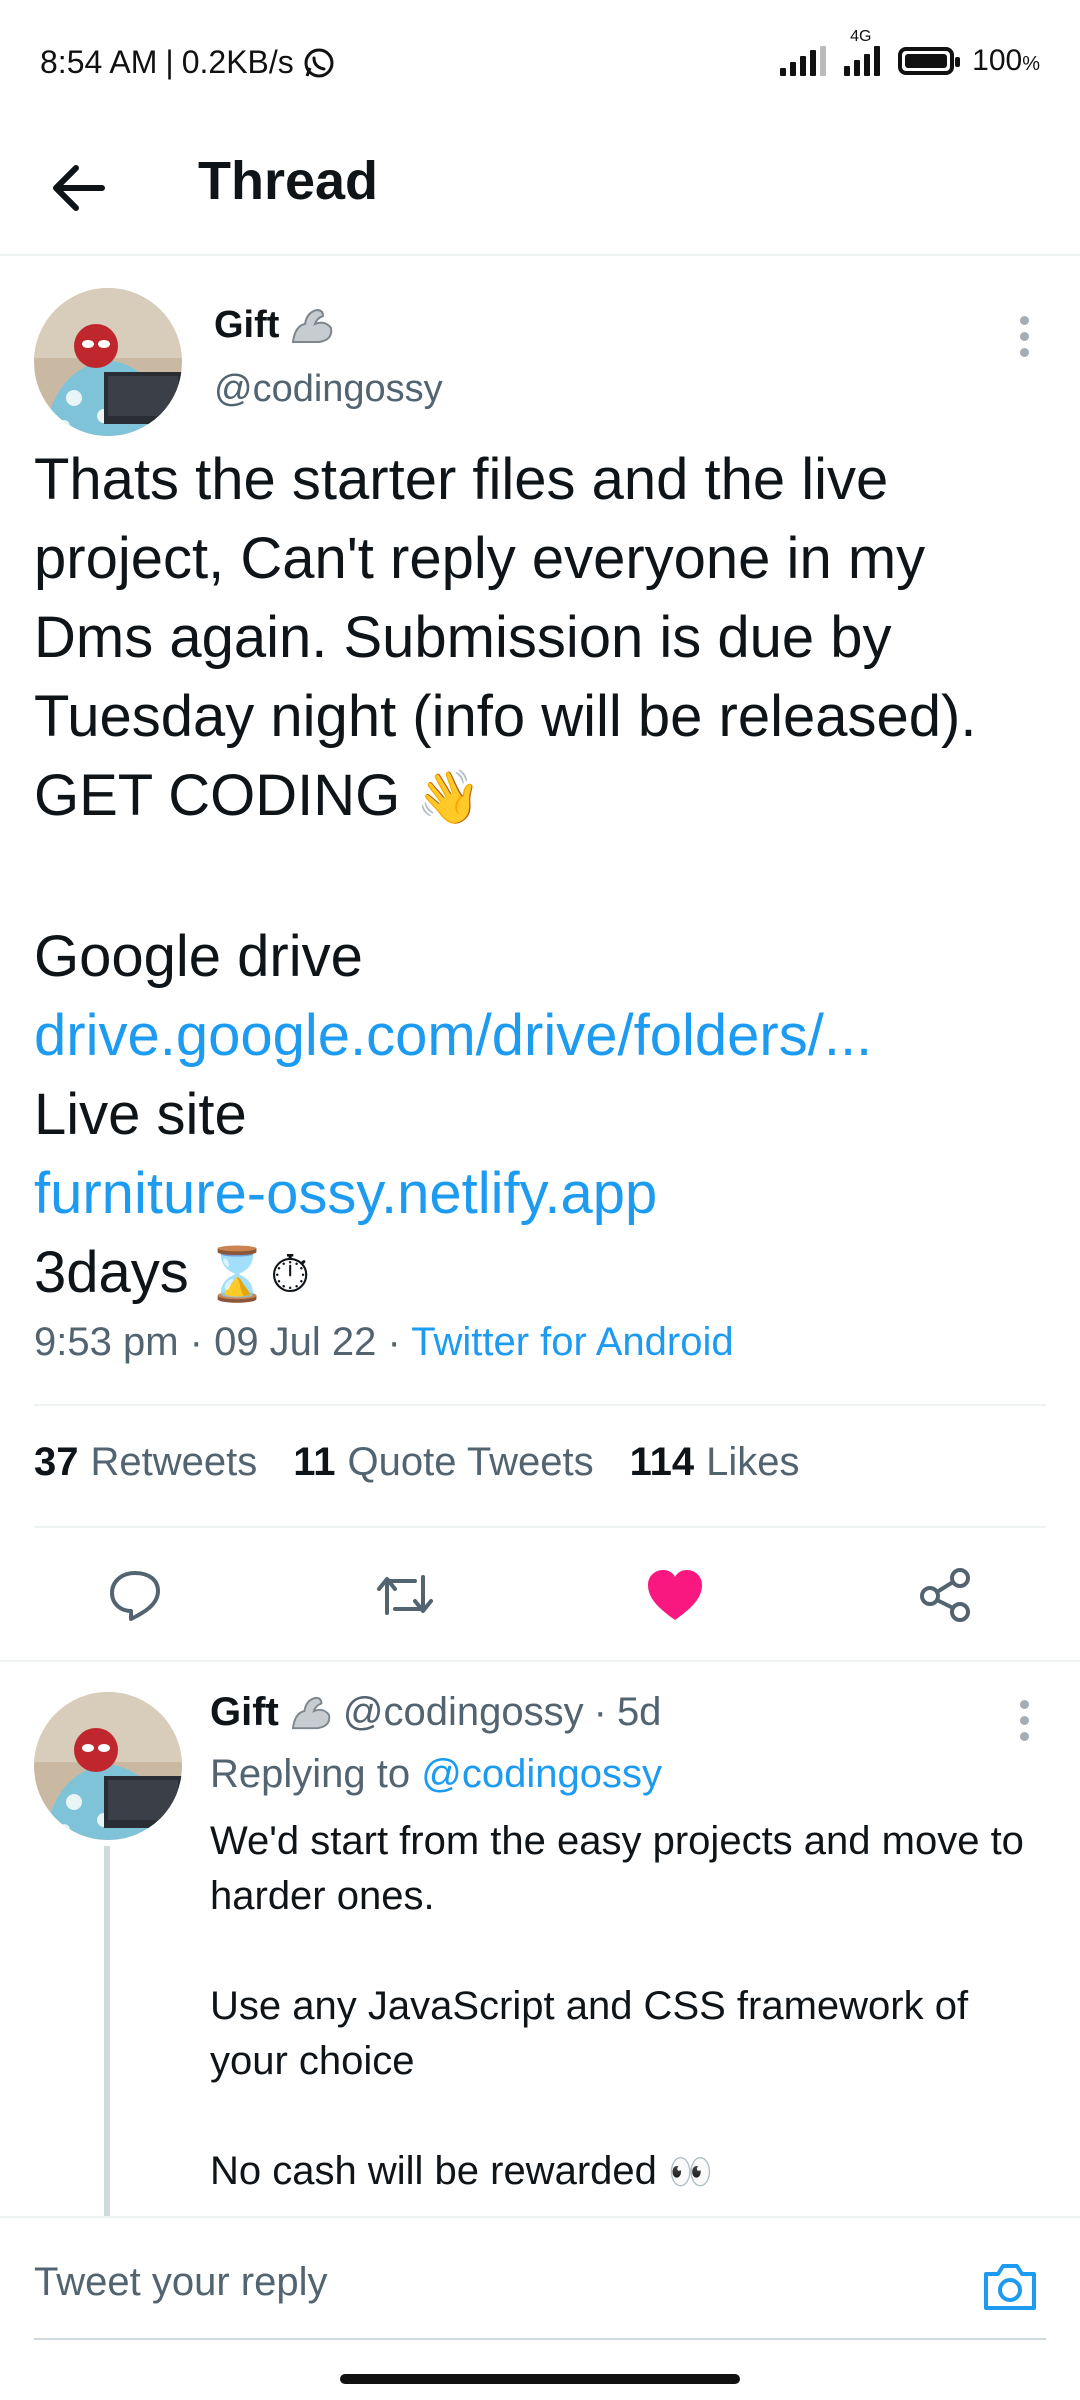 Image resolution: width=1080 pixels, height=2400 pixels. What do you see at coordinates (108, 362) in the screenshot?
I see `avatar` at bounding box center [108, 362].